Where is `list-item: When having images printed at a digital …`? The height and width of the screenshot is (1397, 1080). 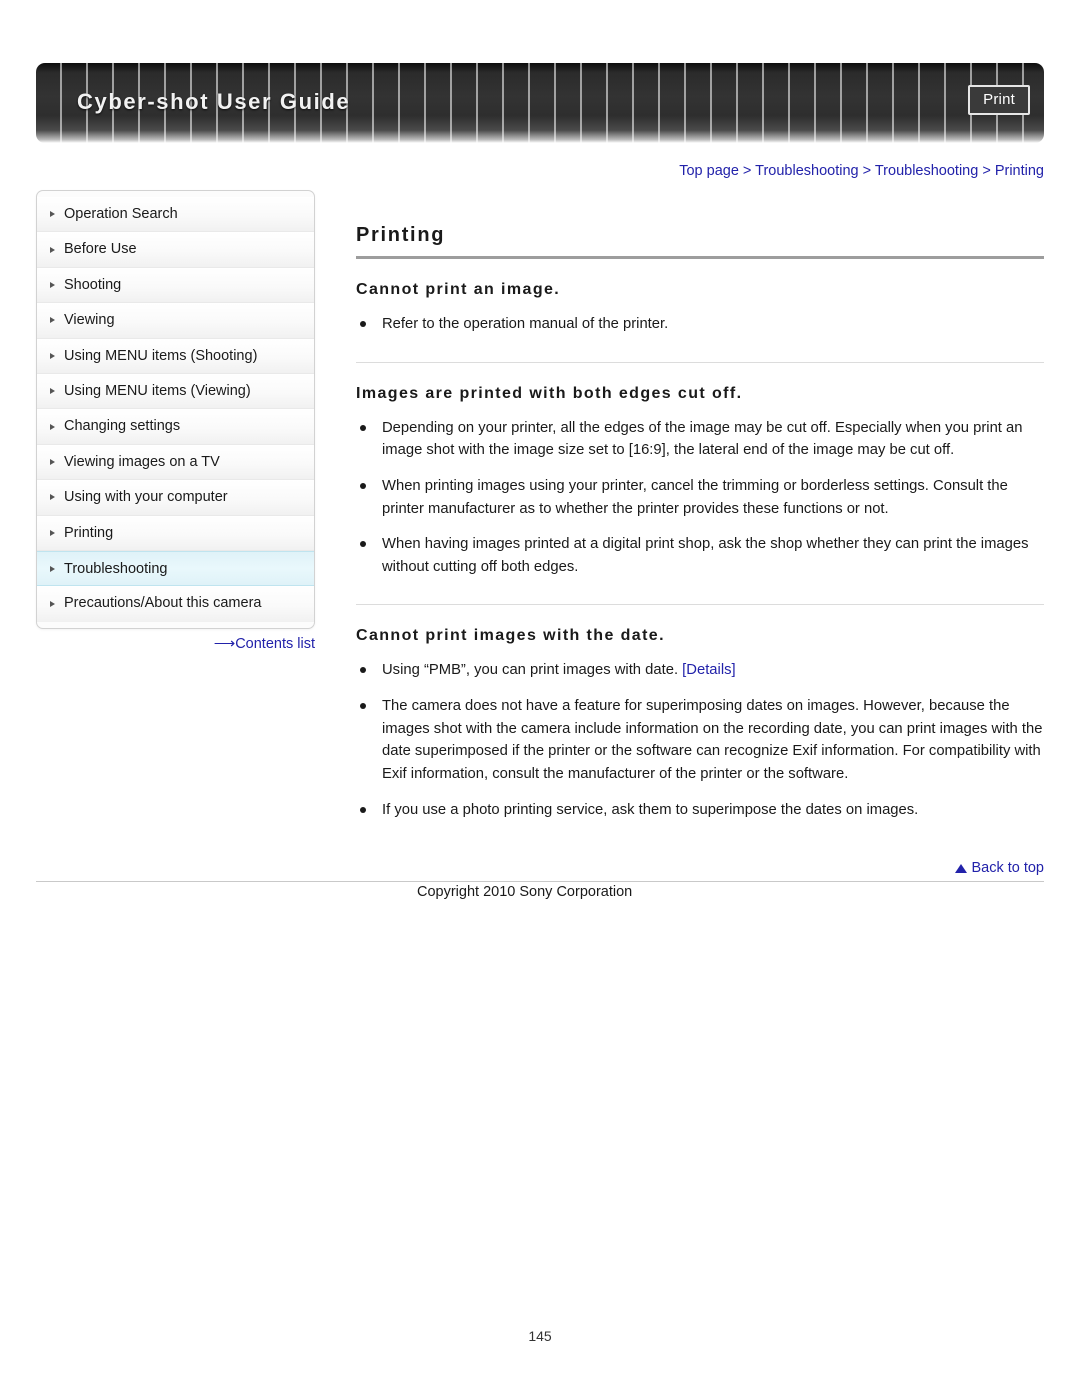
list-item: When having images printed at a digital … is located at coordinates (700, 555).